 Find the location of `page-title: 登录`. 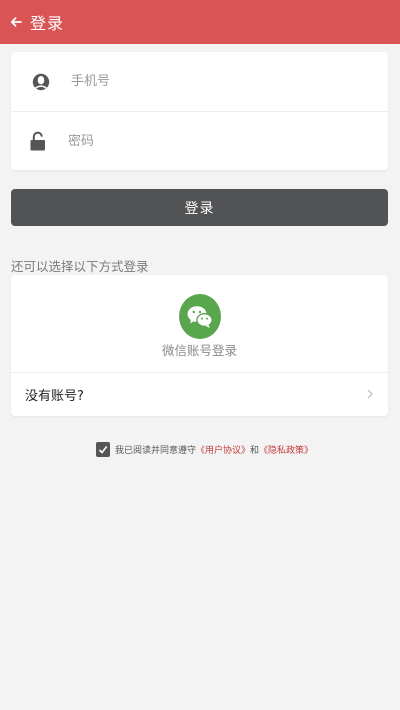

page-title: 登录 is located at coordinates (47, 23).